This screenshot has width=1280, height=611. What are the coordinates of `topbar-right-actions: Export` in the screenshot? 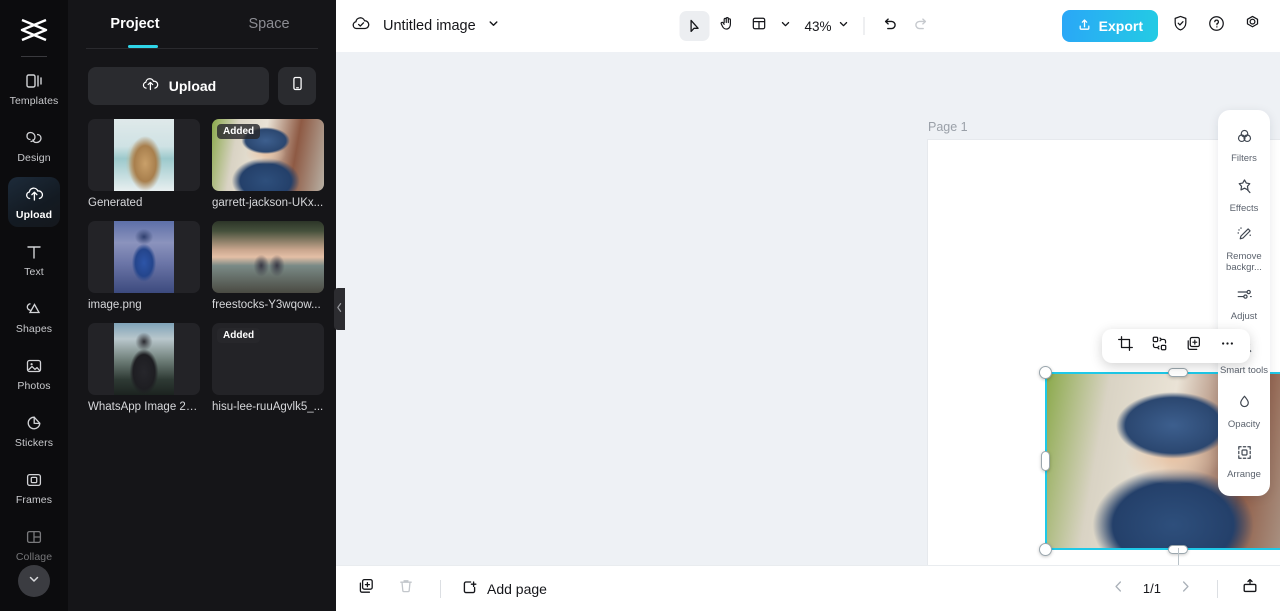 It's located at (1163, 26).